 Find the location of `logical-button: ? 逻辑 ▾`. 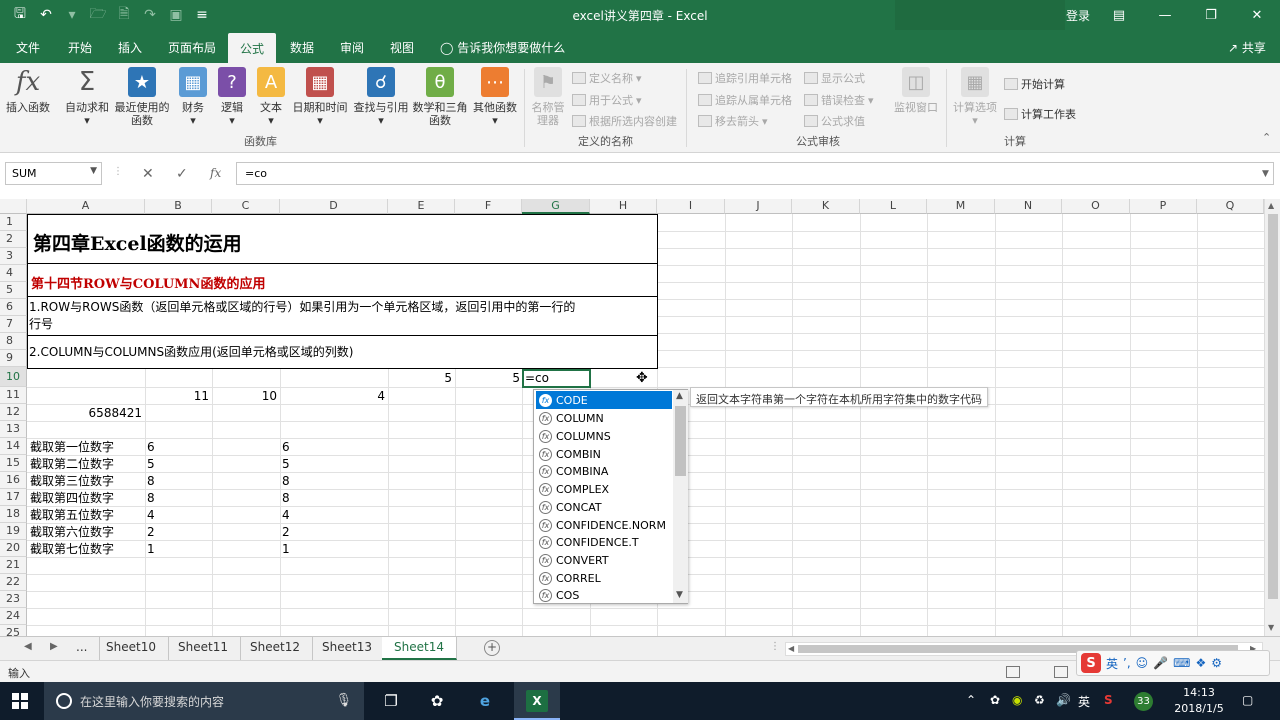

logical-button: ? 逻辑 ▾ is located at coordinates (232, 97).